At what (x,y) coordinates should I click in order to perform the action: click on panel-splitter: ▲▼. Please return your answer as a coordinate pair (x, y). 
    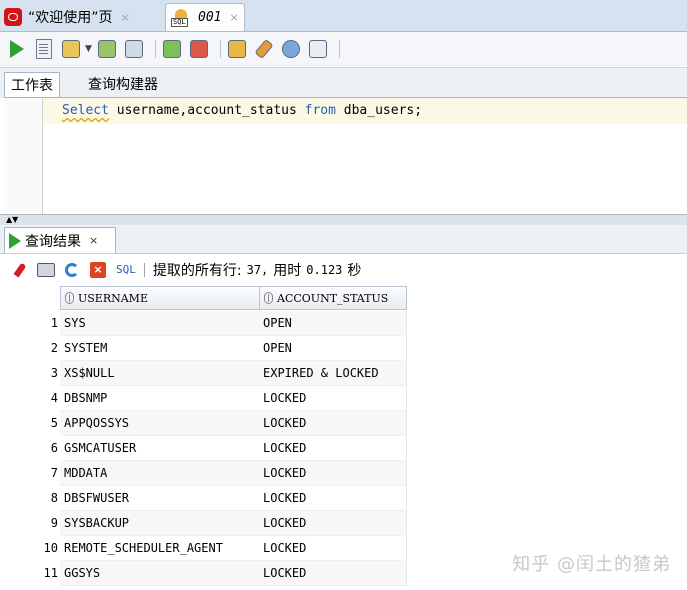
    Looking at the image, I should click on (343, 219).